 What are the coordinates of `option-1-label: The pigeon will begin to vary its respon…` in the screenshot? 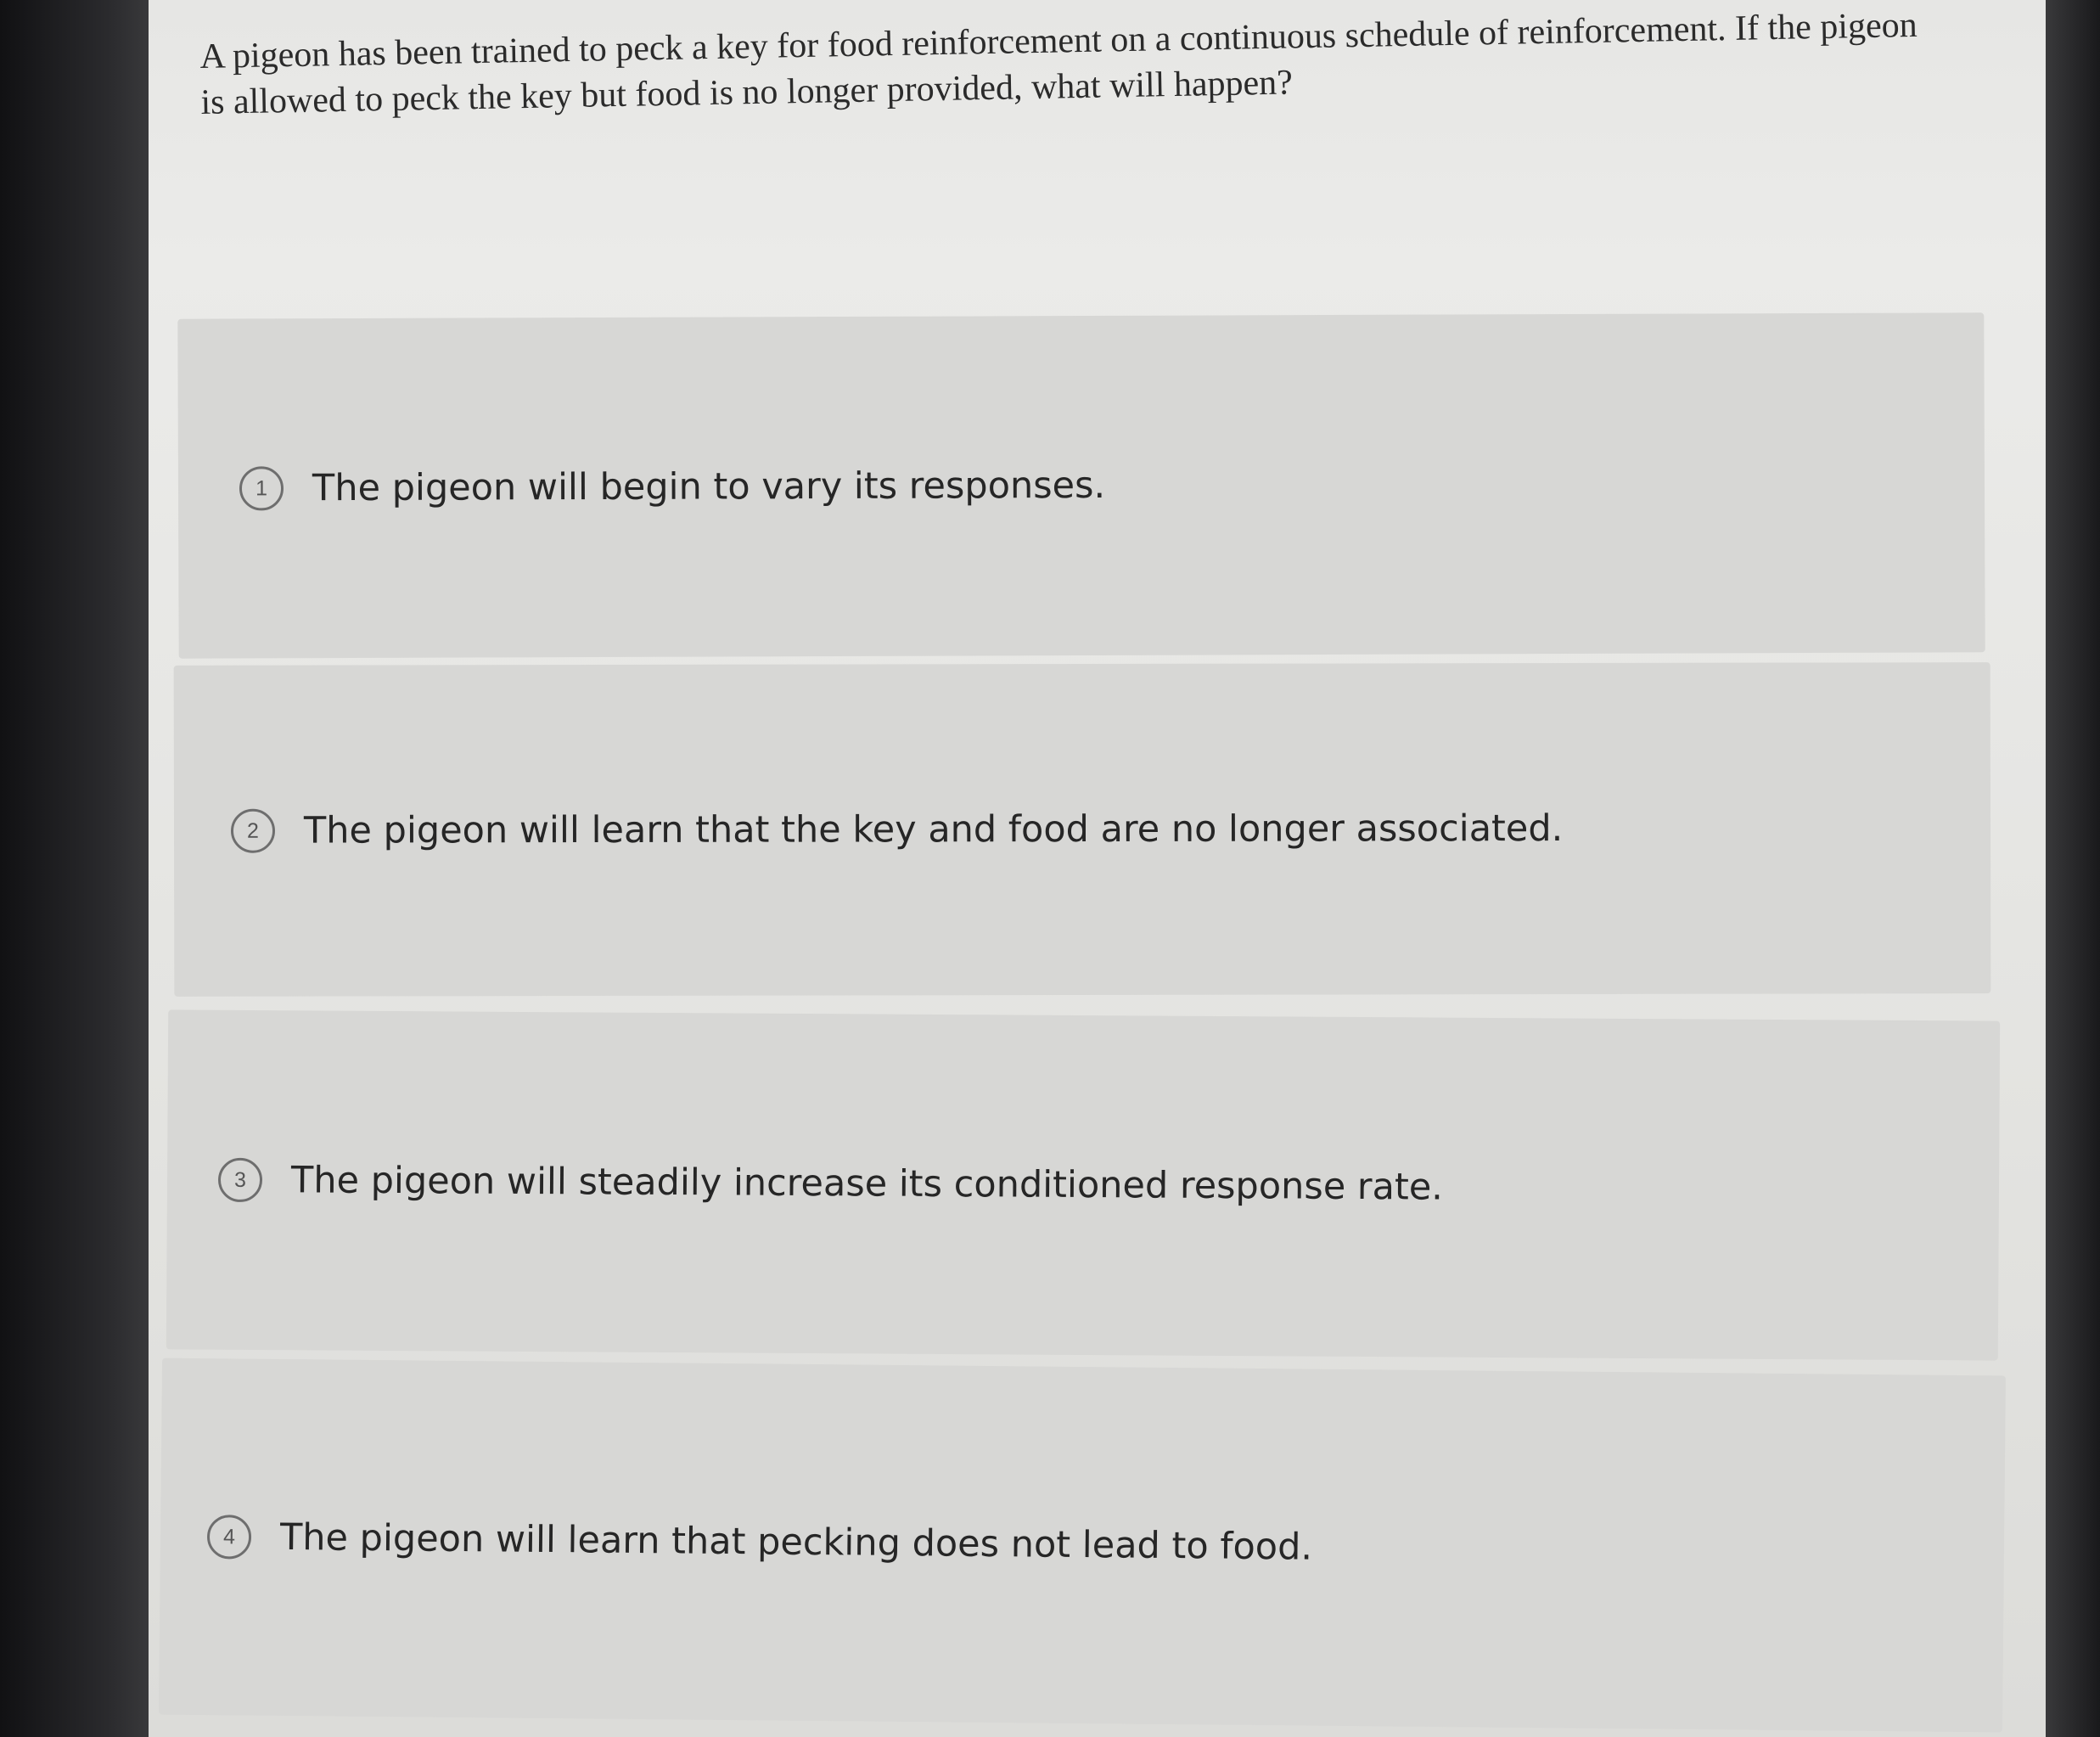 It's located at (709, 487).